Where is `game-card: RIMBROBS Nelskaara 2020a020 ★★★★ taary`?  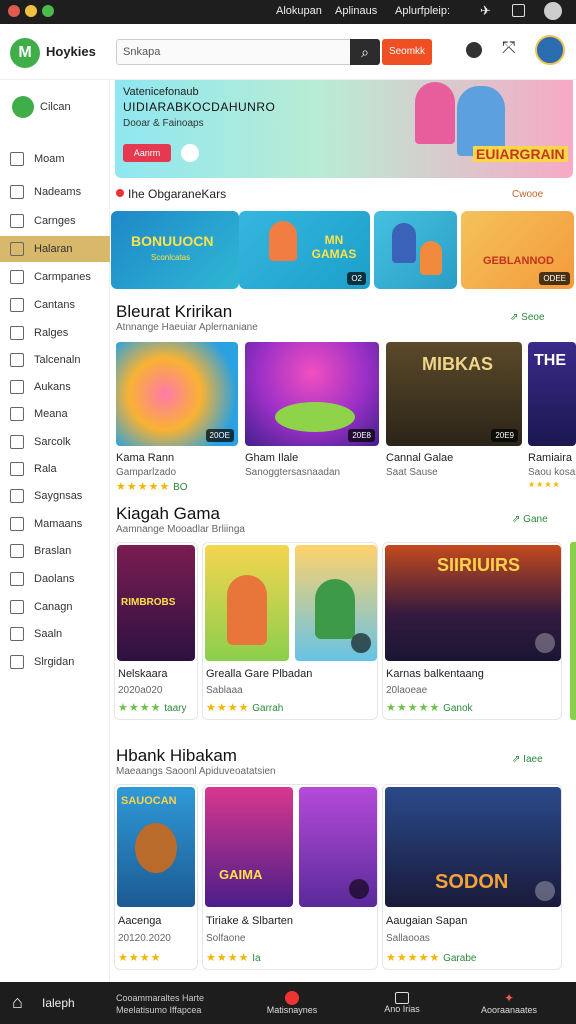
game-card: RIMBROBS Nelskaara 2020a020 ★★★★ taary is located at coordinates (156, 631).